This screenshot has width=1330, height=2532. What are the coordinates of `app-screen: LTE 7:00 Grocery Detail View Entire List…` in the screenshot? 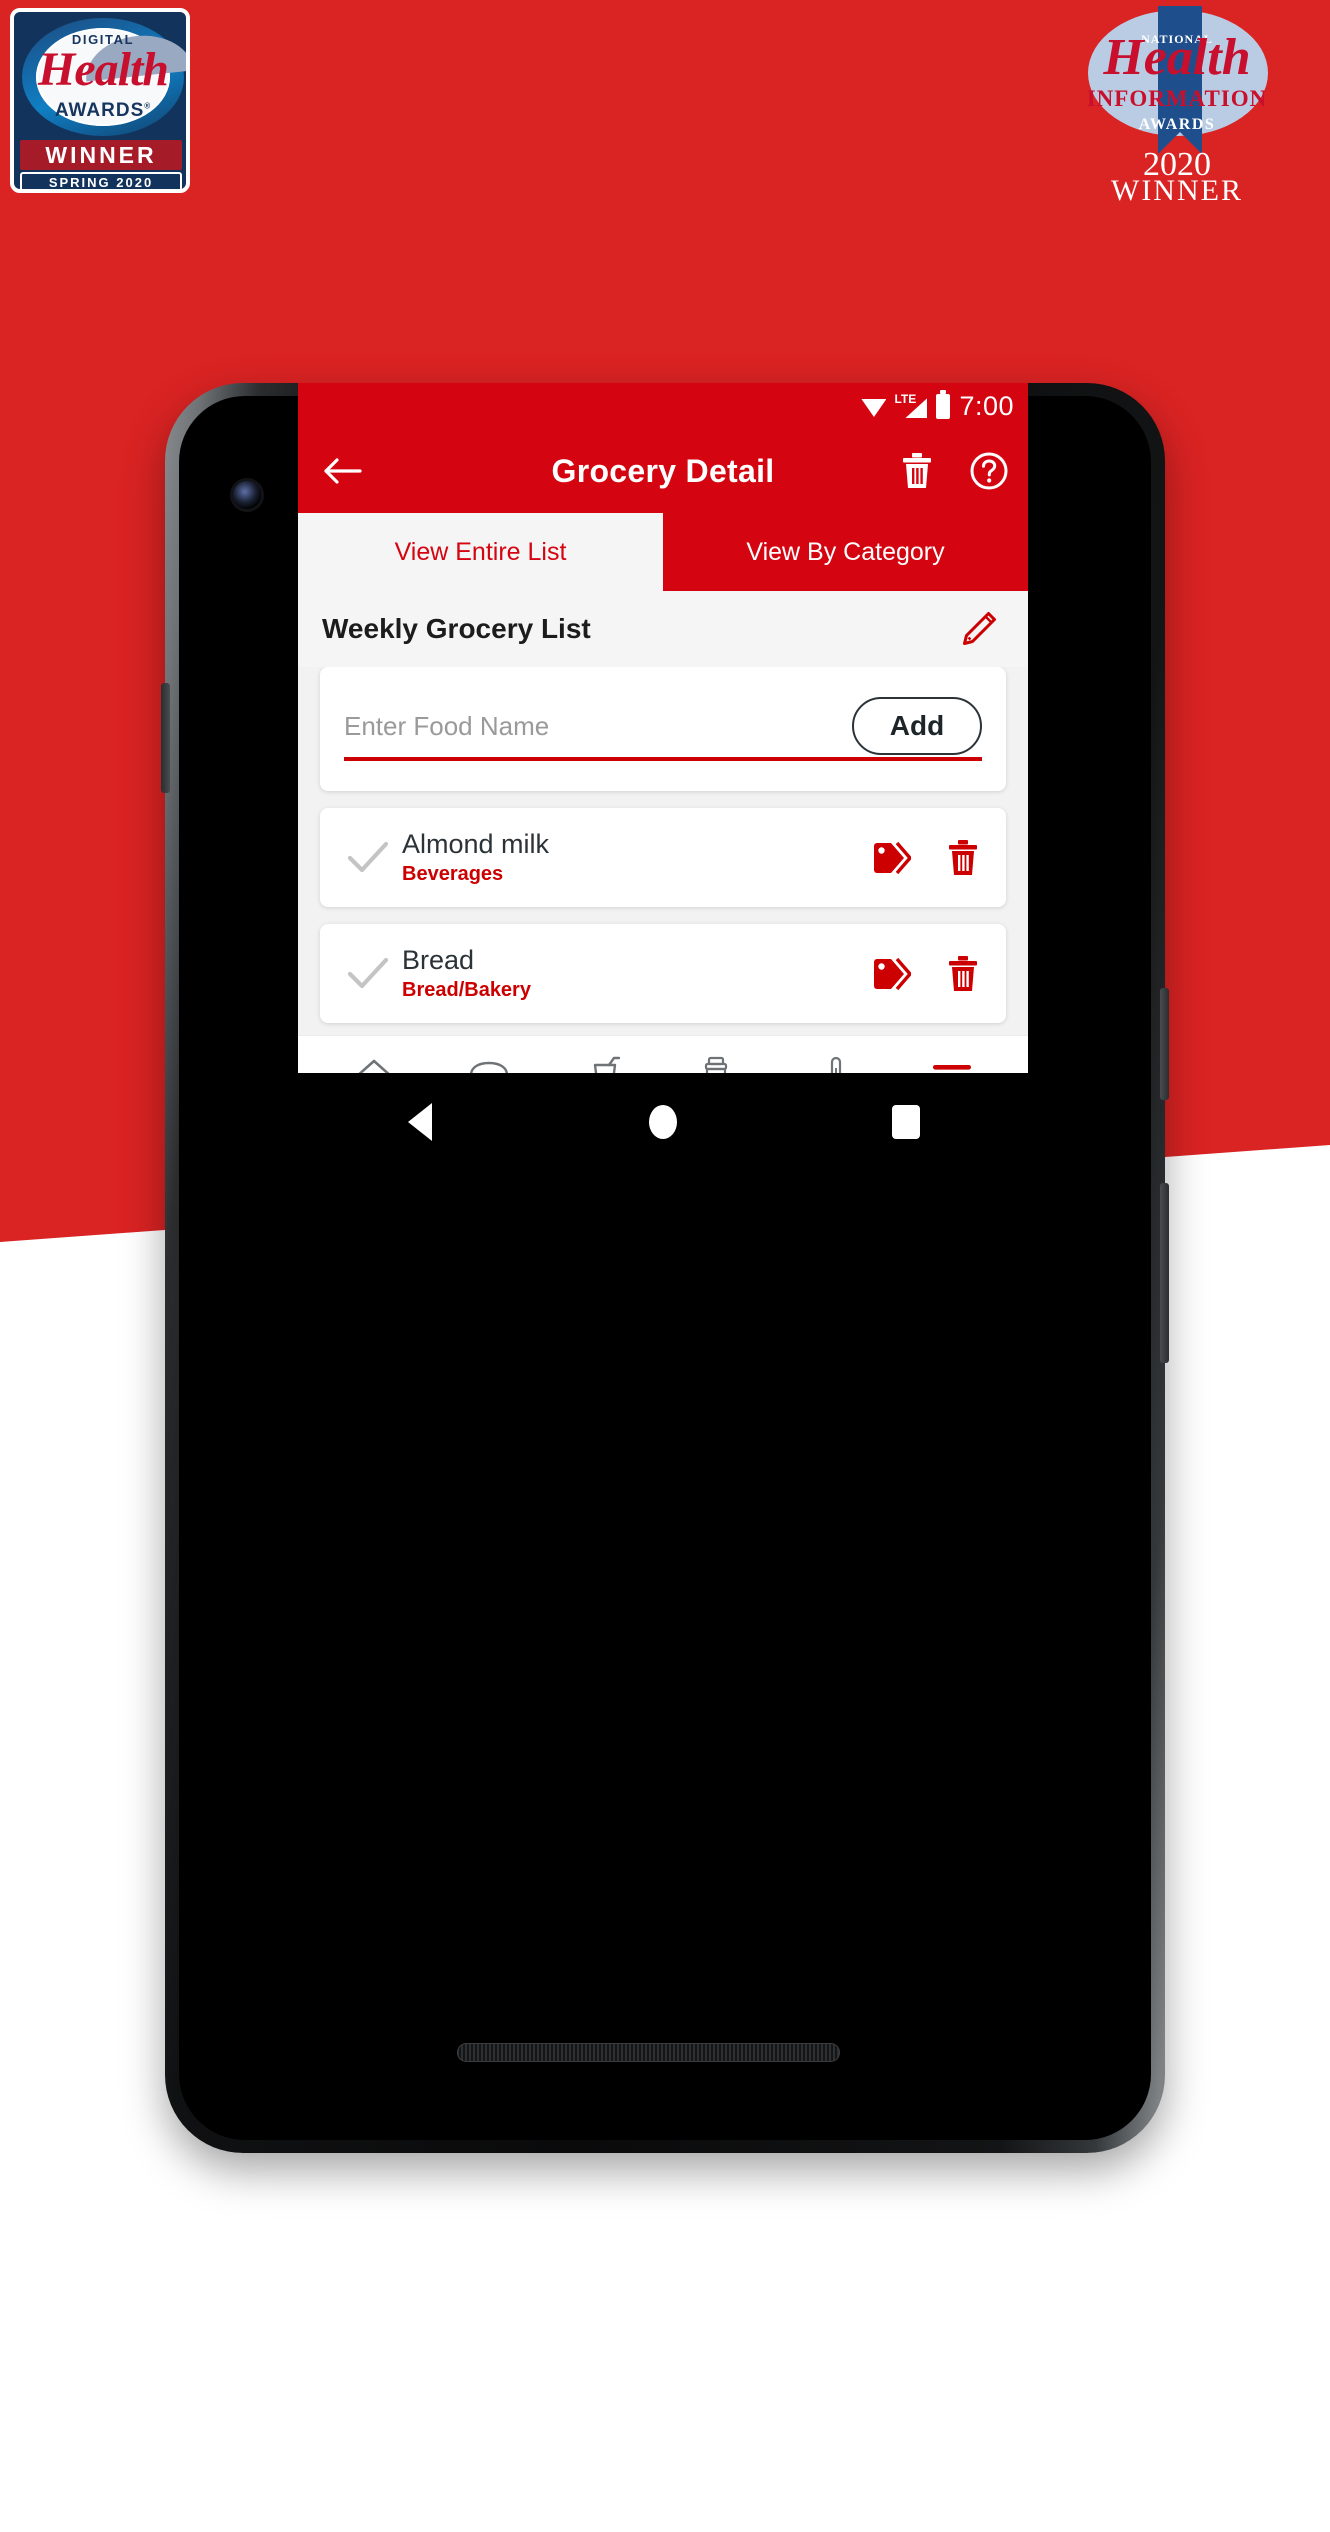 It's located at (663, 728).